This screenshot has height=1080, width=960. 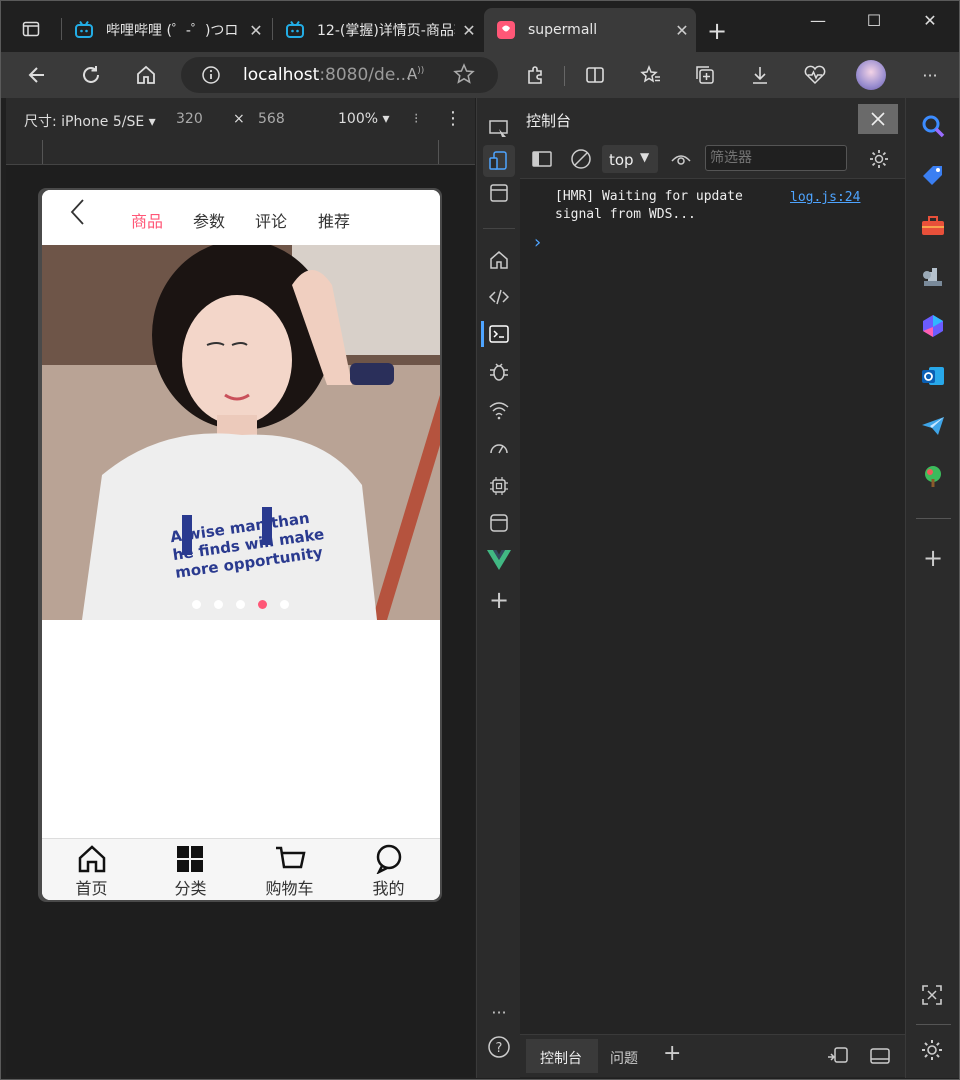 I want to click on window-close-button: ✕, so click(x=930, y=20).